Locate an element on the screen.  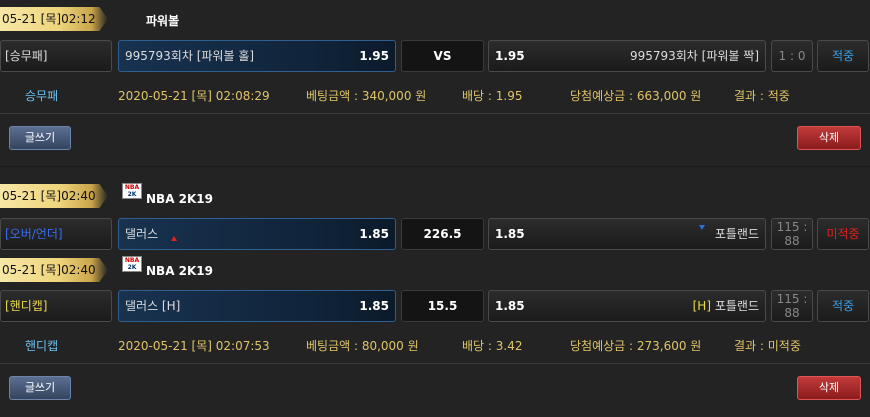
home-pick-cell: 995793회차 [파워볼 홀] 1.95 is located at coordinates (257, 56).